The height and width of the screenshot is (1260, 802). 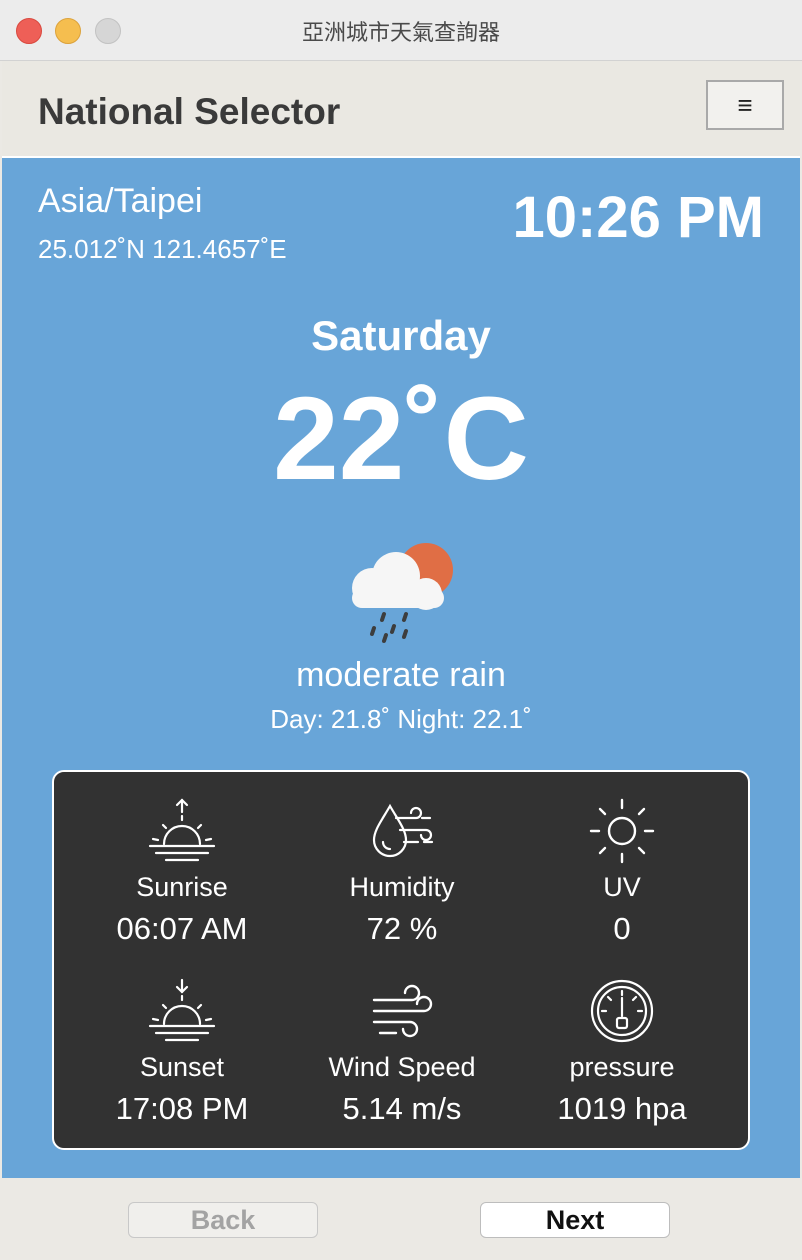 I want to click on local-time: 10:26 PM, so click(x=638, y=217).